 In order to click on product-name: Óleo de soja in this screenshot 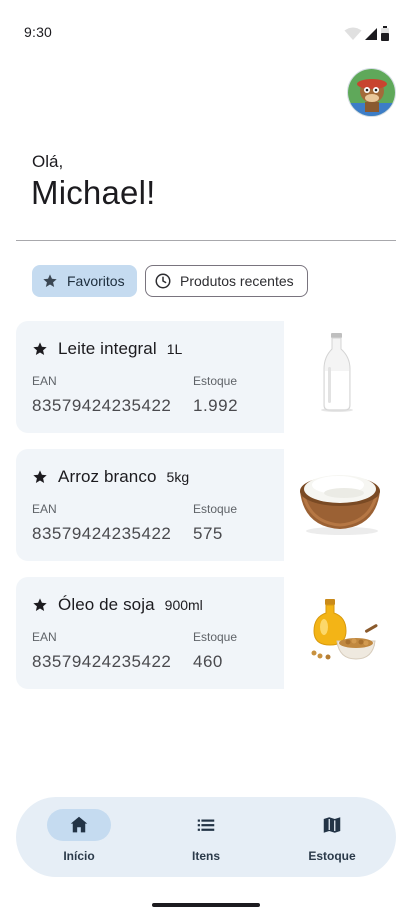, I will do `click(106, 604)`.